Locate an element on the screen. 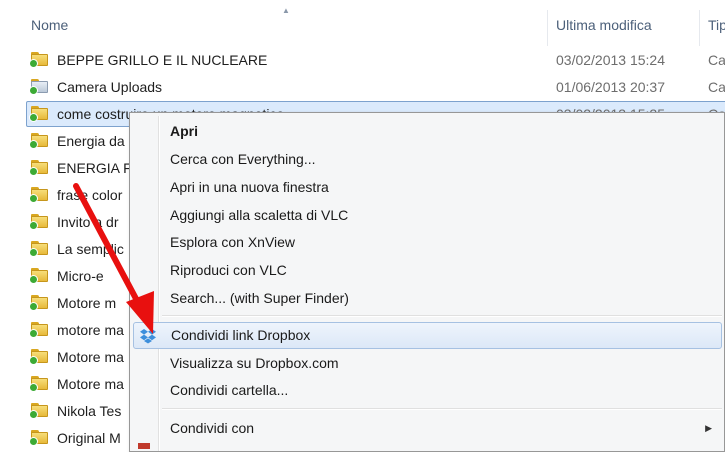 This screenshot has width=725, height=452. menu-item-label: Riproduci con VLC is located at coordinates (228, 270).